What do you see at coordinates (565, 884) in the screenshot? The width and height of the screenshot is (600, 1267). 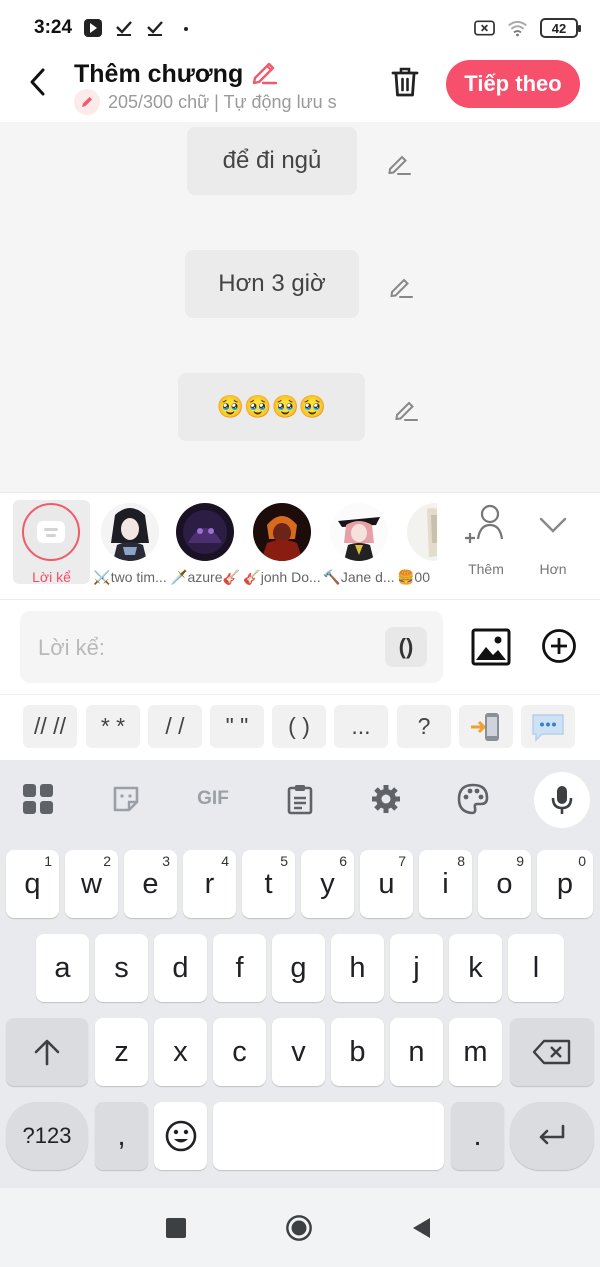 I see `key-p: p0` at bounding box center [565, 884].